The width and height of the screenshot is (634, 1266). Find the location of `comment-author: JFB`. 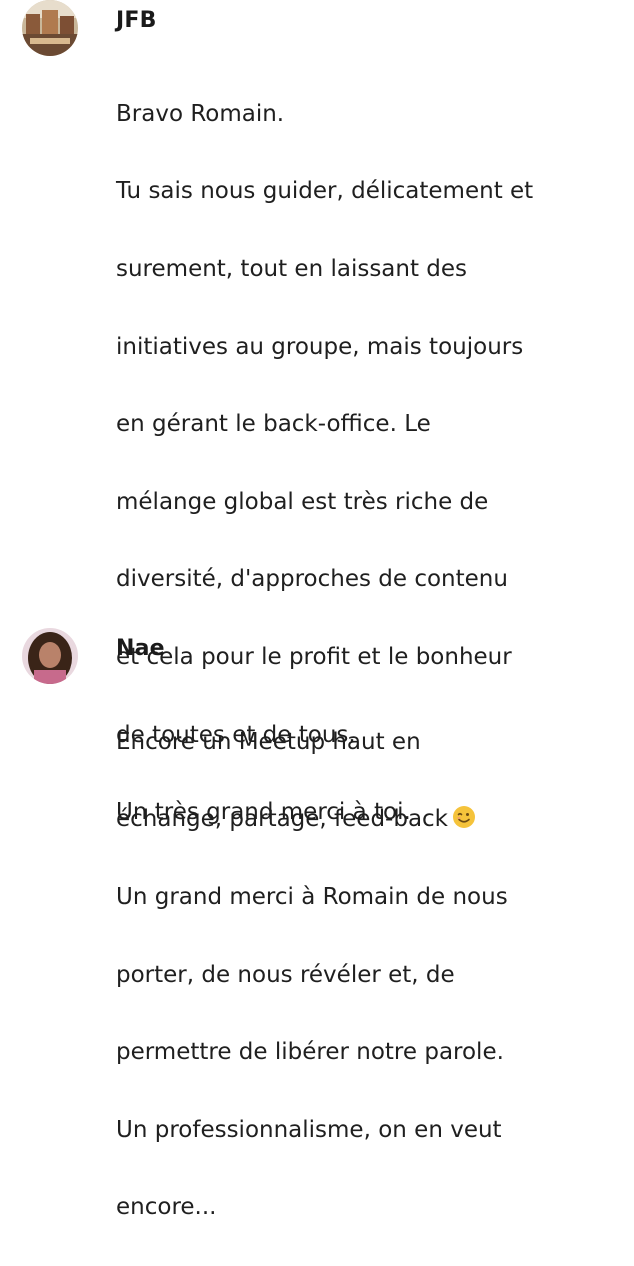

comment-author: JFB is located at coordinates (136, 20).